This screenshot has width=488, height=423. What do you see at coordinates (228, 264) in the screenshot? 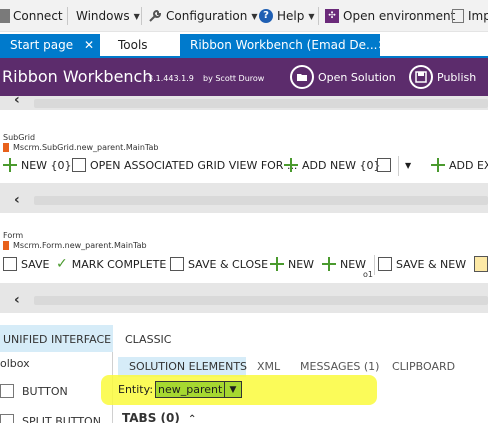
I see `save-and-close-label: SAVE & CLOSE` at bounding box center [228, 264].